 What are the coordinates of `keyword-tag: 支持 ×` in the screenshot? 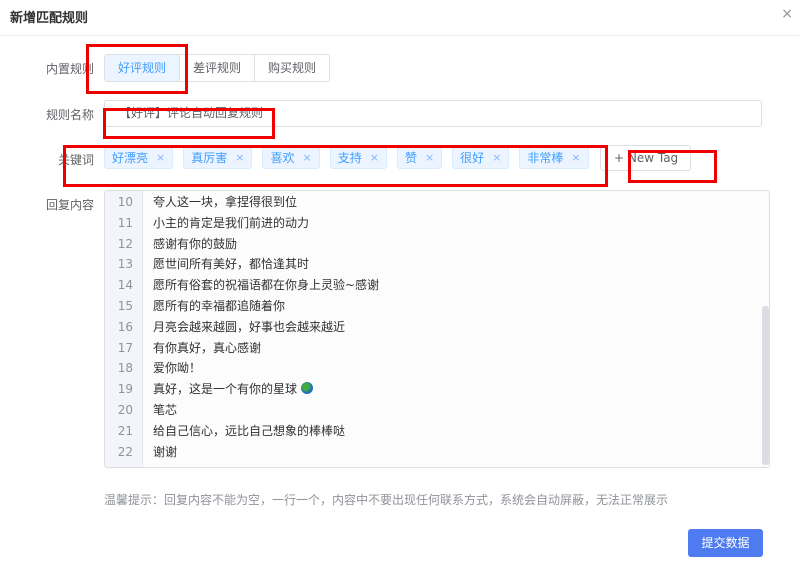 It's located at (358, 158).